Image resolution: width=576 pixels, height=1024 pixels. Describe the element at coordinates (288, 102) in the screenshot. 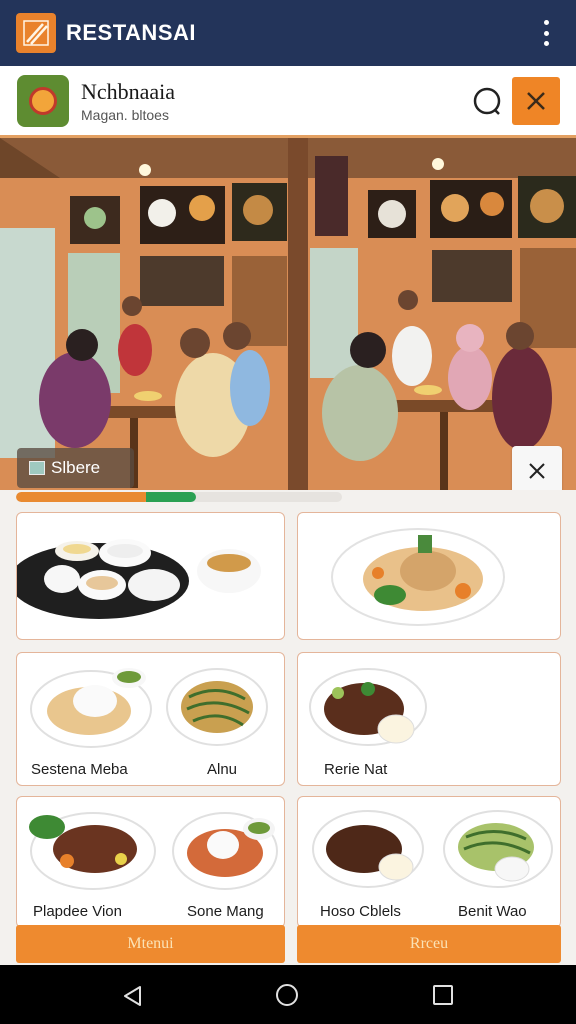

I see `restaurant-header: Nchbnaaia Magan. bltoes` at that location.